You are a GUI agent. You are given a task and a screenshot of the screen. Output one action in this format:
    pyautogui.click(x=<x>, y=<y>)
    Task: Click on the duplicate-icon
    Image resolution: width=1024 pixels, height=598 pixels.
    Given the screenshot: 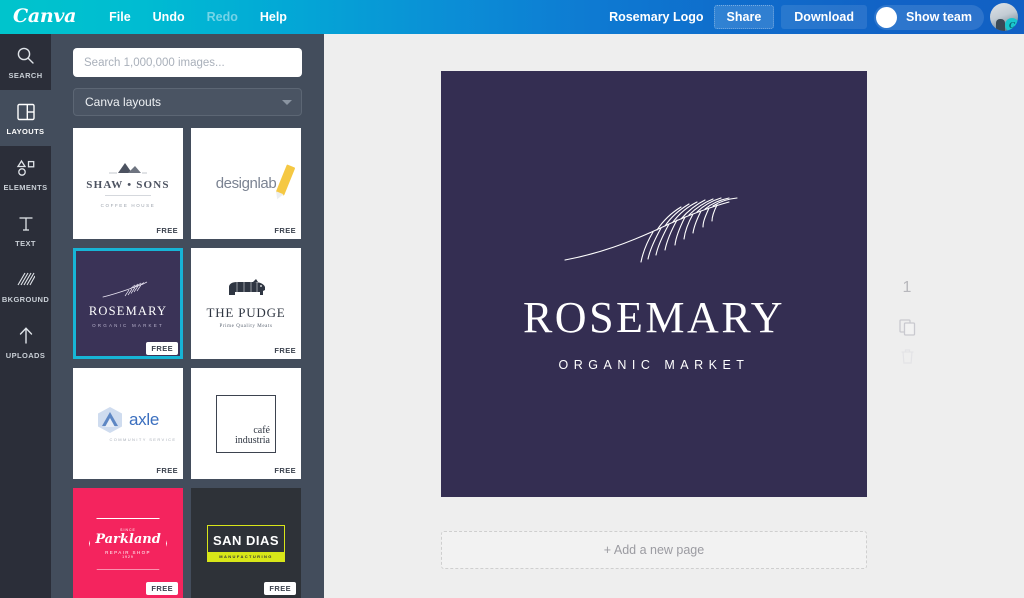 What is the action you would take?
    pyautogui.click(x=907, y=327)
    